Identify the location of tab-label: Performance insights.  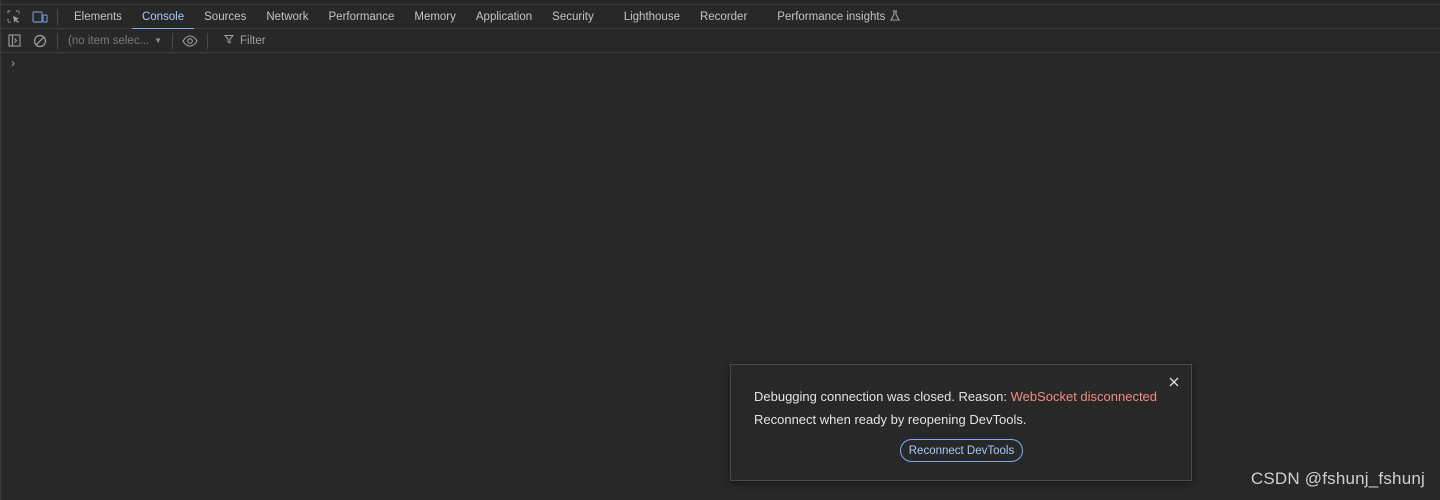
(831, 16).